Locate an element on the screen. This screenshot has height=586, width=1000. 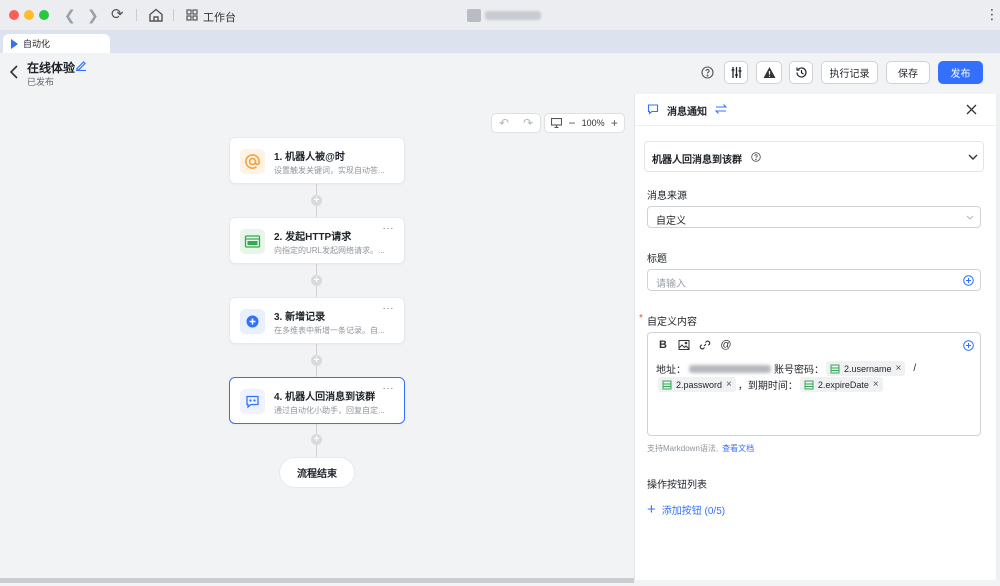
zoom-in-icon: + is located at coordinates (614, 123).